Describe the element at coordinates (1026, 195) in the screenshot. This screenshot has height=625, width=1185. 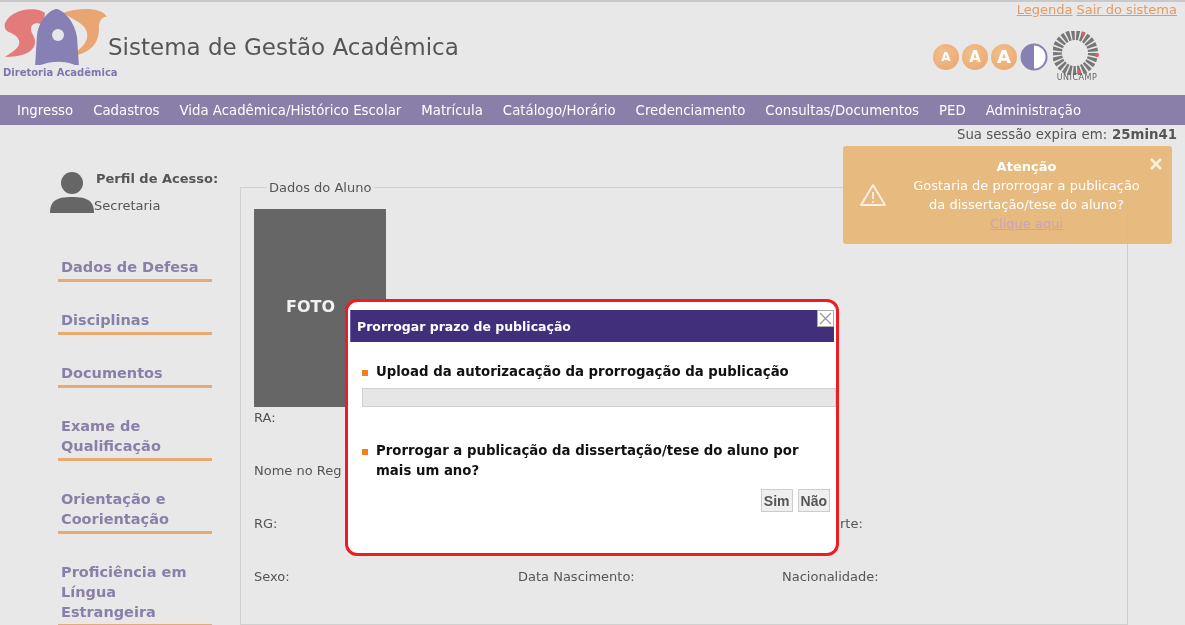
I see `toast-message: Gostaria de prorrogar a publicação da dissertação/tese do aluno?` at that location.